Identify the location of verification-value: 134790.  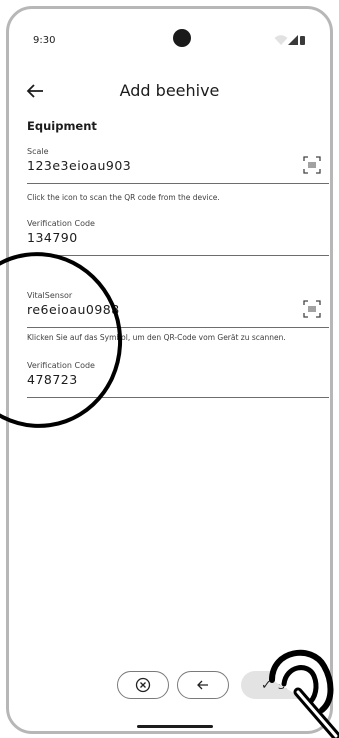
(52, 237).